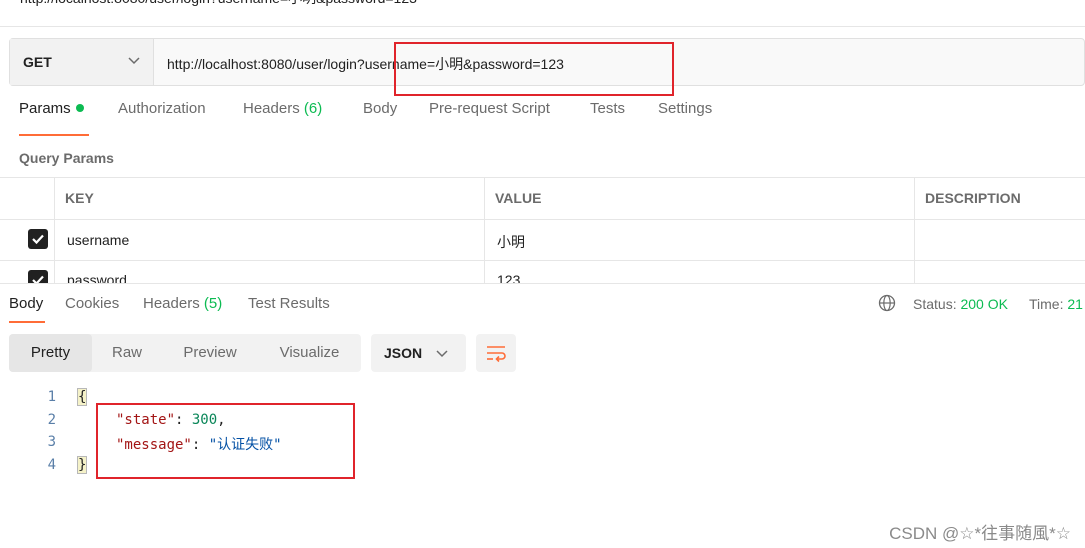  Describe the element at coordinates (511, 242) in the screenshot. I see `param-value-cell: 小明` at that location.